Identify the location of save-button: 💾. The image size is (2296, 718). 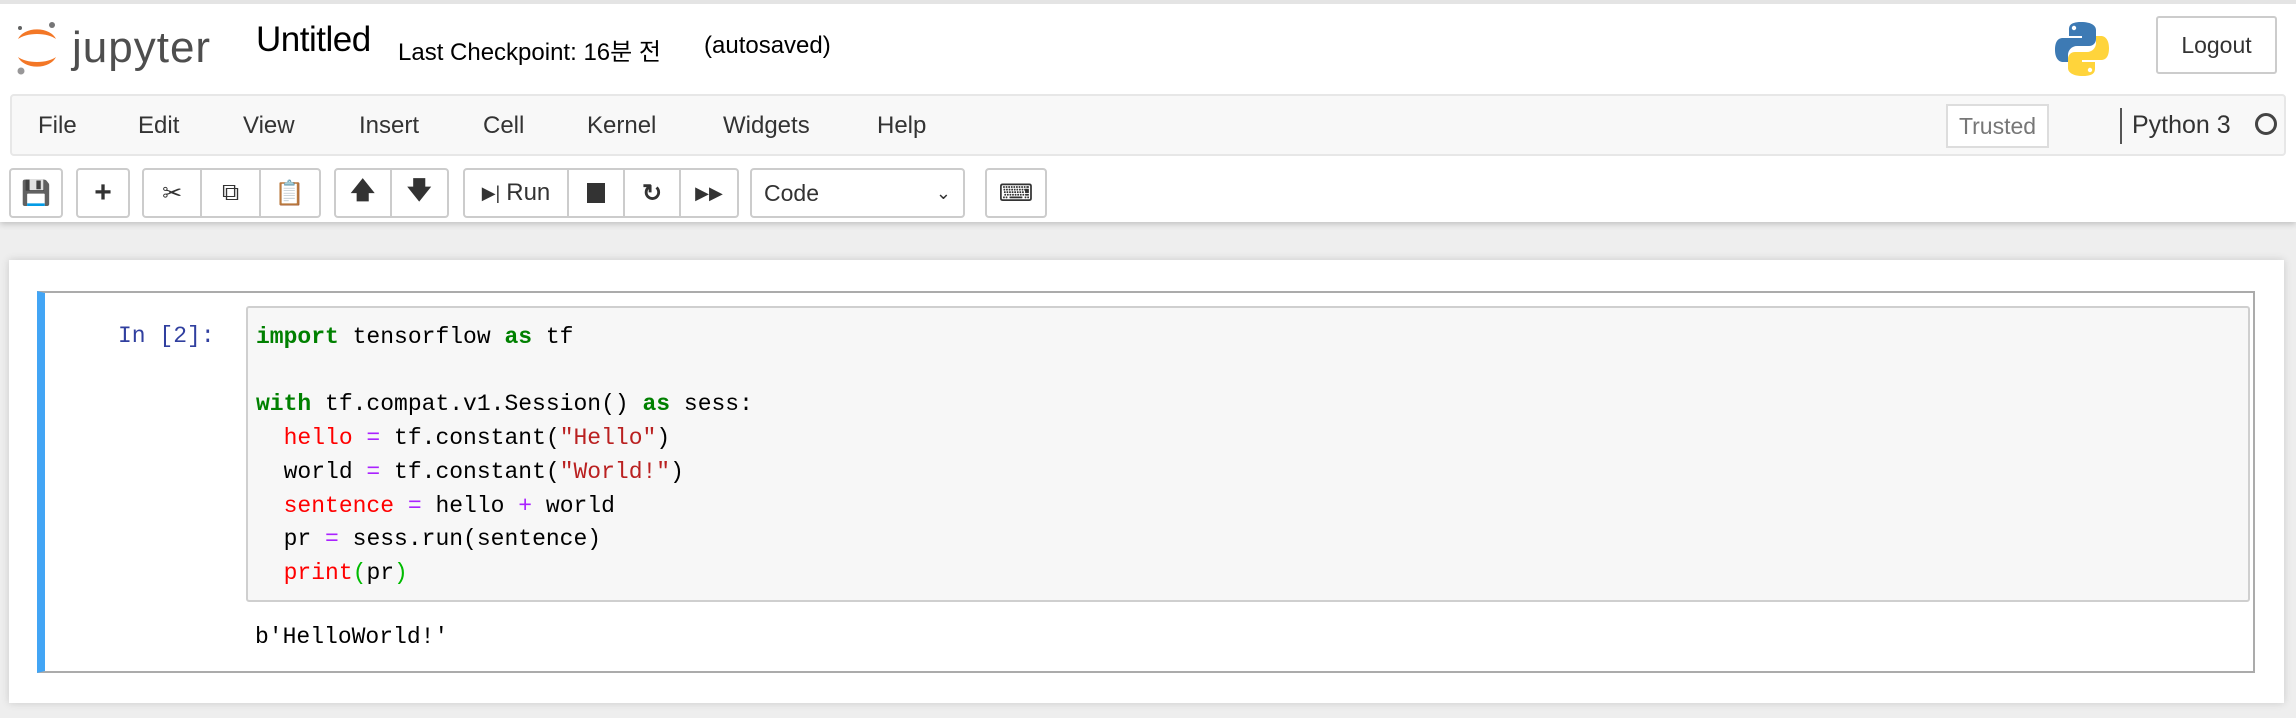
(36, 193).